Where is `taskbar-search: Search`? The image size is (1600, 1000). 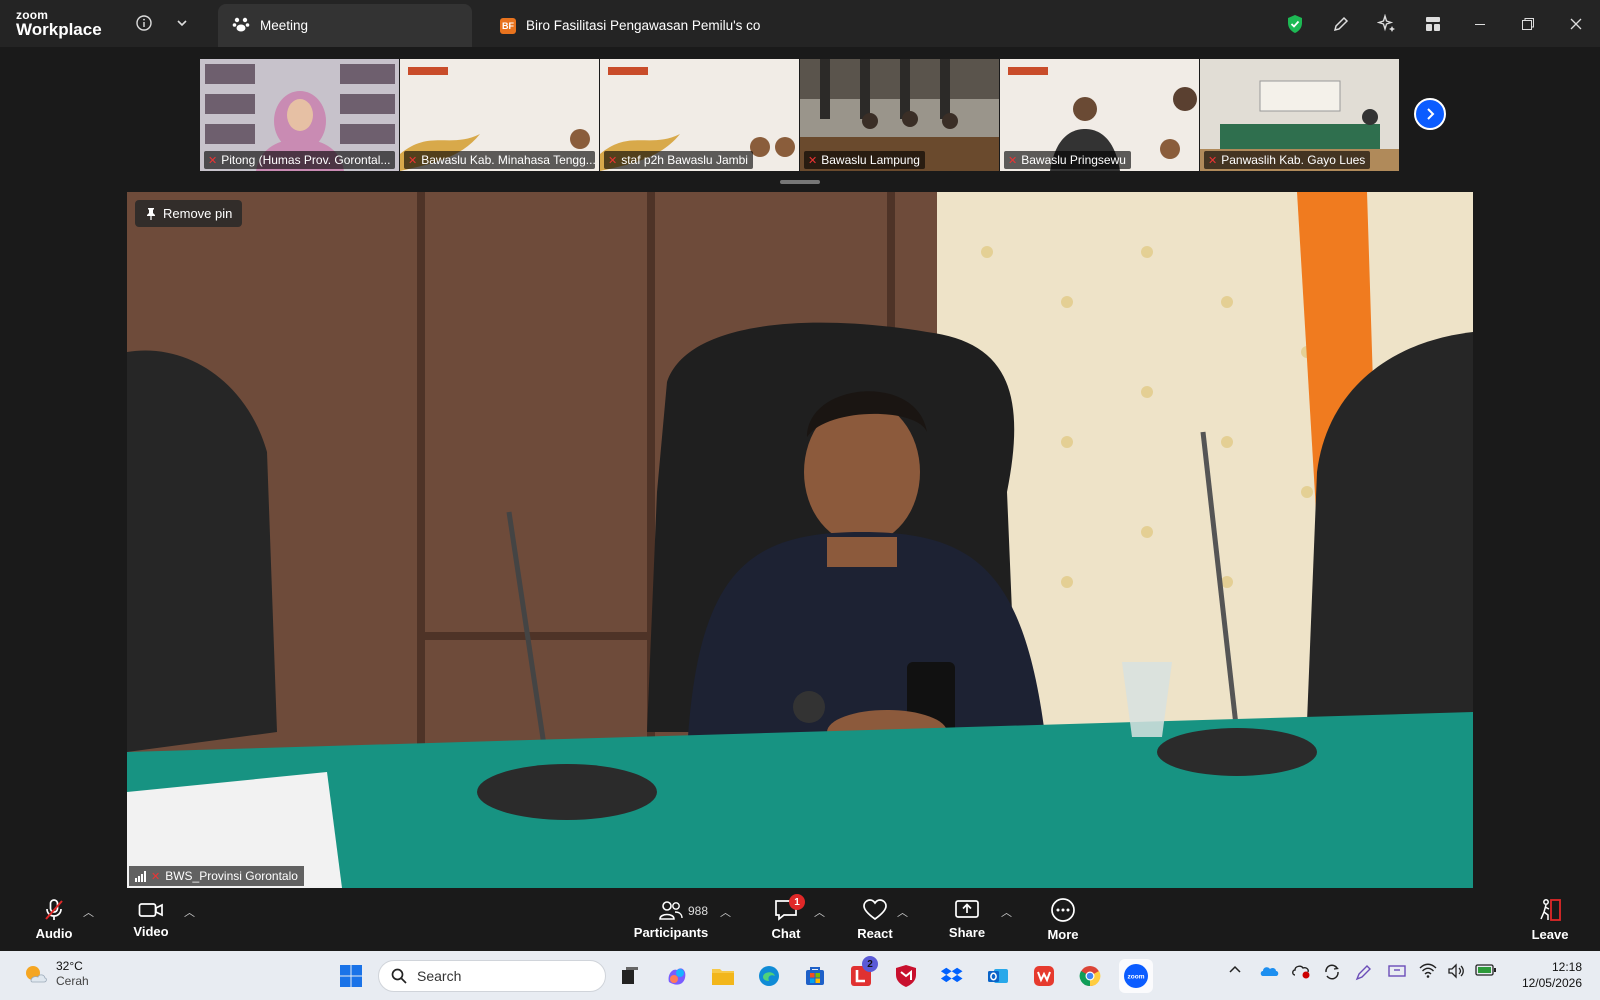 taskbar-search: Search is located at coordinates (492, 976).